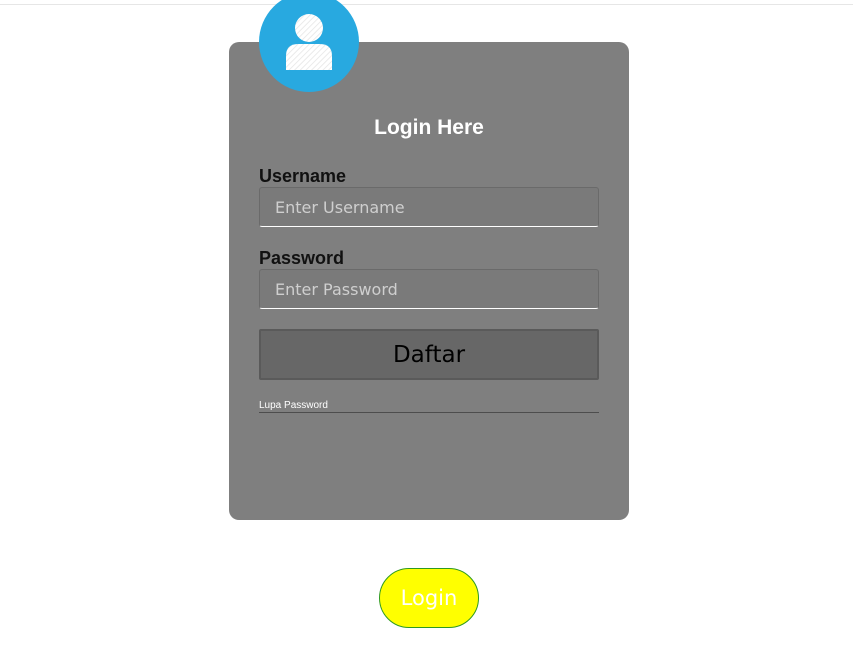  I want to click on login-button: Login, so click(429, 598).